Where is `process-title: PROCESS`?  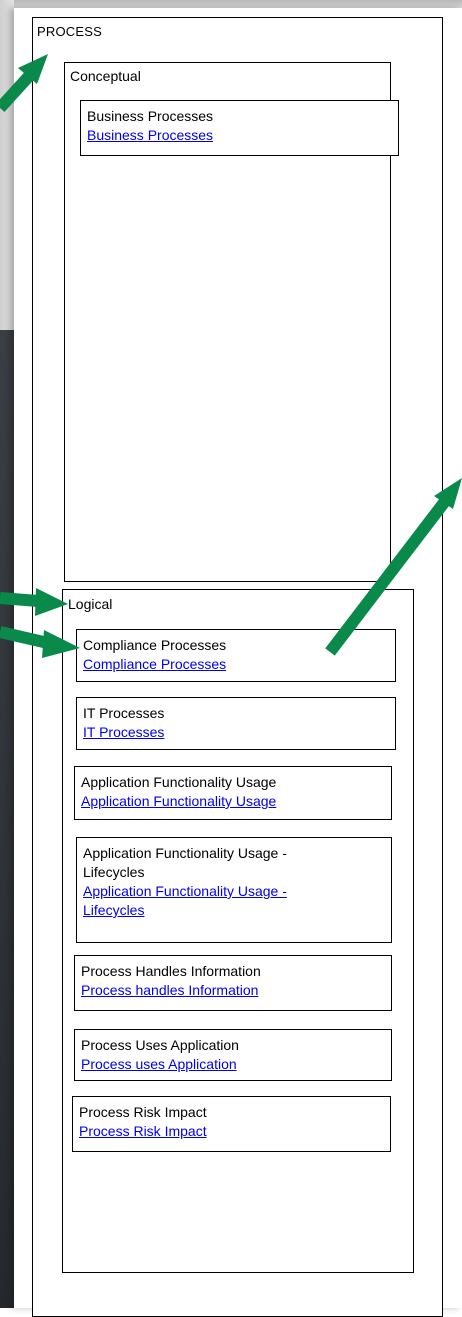
process-title: PROCESS is located at coordinates (69, 31).